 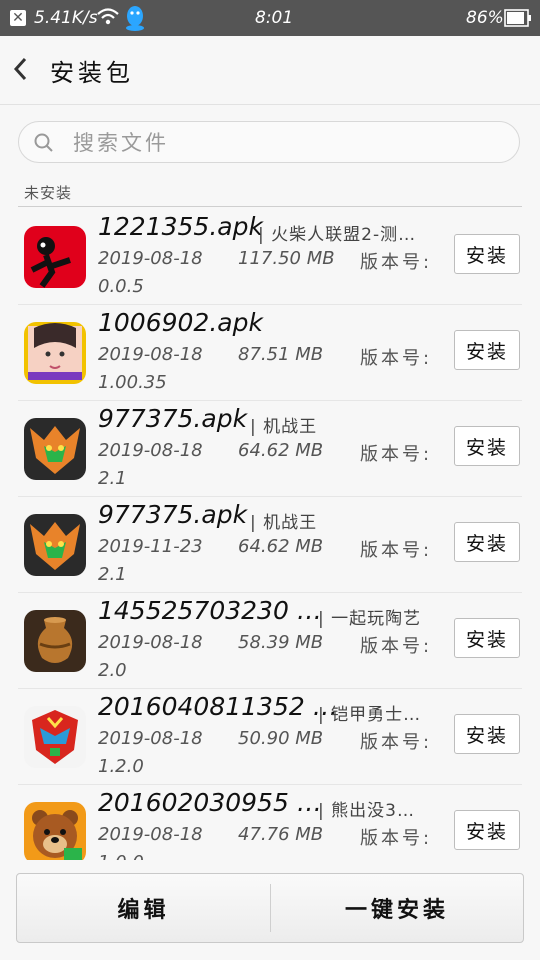 I want to click on idol-portrait-icon, so click(x=55, y=353).